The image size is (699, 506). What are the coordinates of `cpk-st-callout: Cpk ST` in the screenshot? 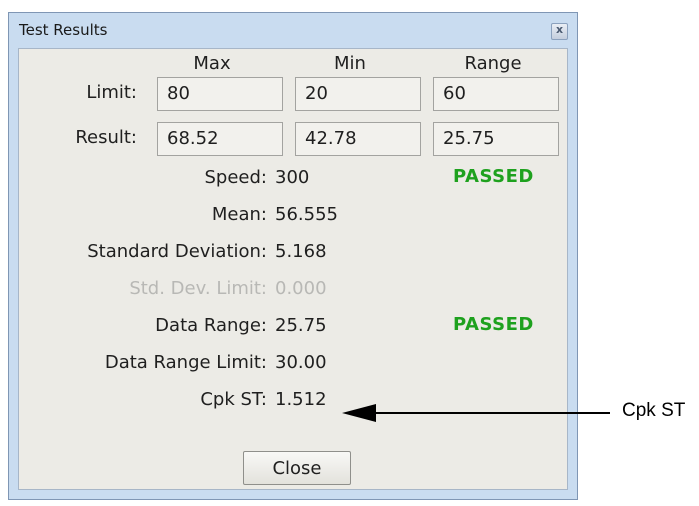 It's located at (654, 410).